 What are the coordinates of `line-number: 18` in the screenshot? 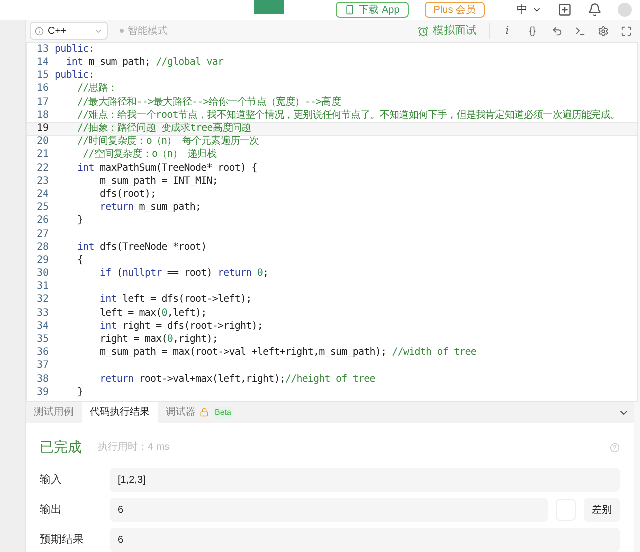 It's located at (43, 116).